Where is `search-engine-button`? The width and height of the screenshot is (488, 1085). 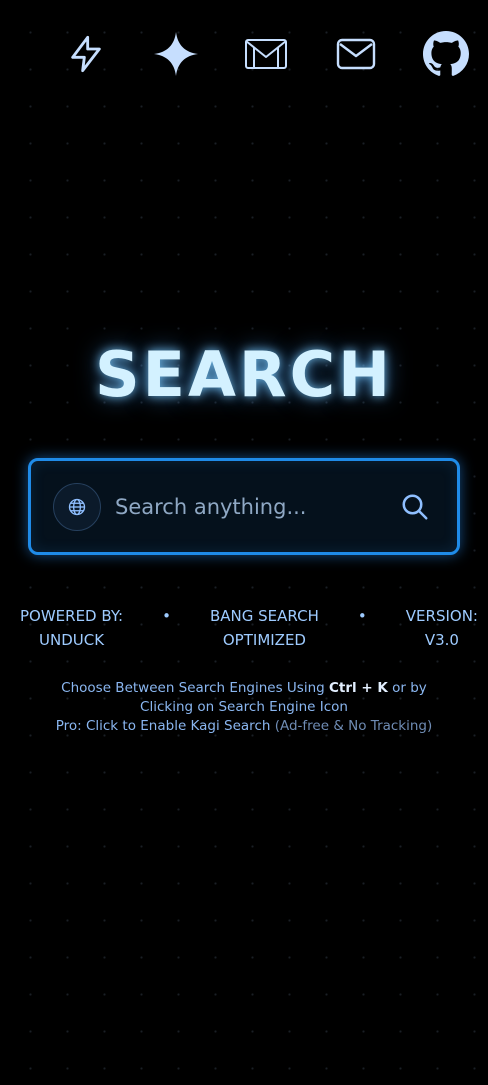 search-engine-button is located at coordinates (77, 506).